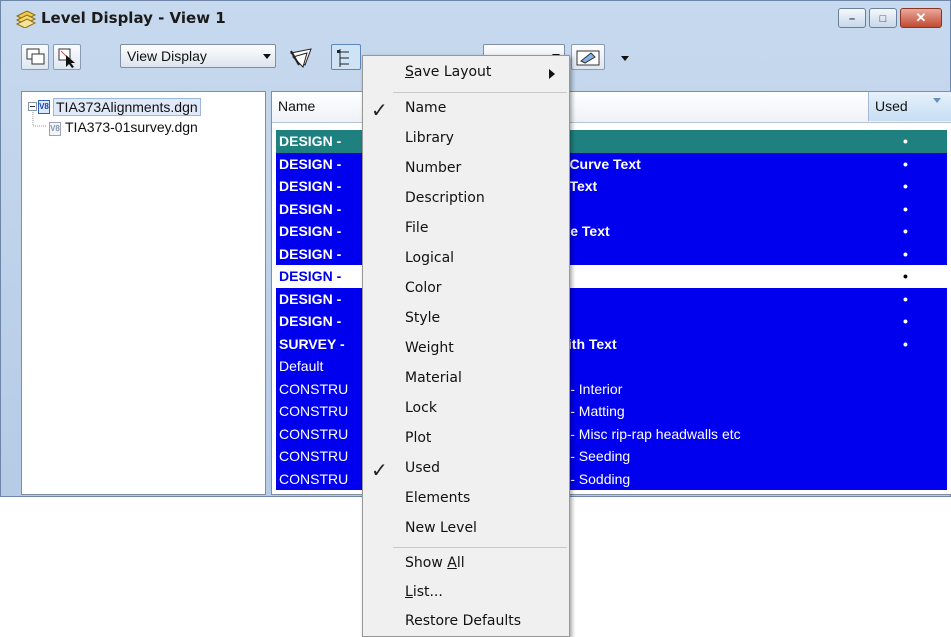  I want to click on menu-item-label: Lock, so click(421, 408).